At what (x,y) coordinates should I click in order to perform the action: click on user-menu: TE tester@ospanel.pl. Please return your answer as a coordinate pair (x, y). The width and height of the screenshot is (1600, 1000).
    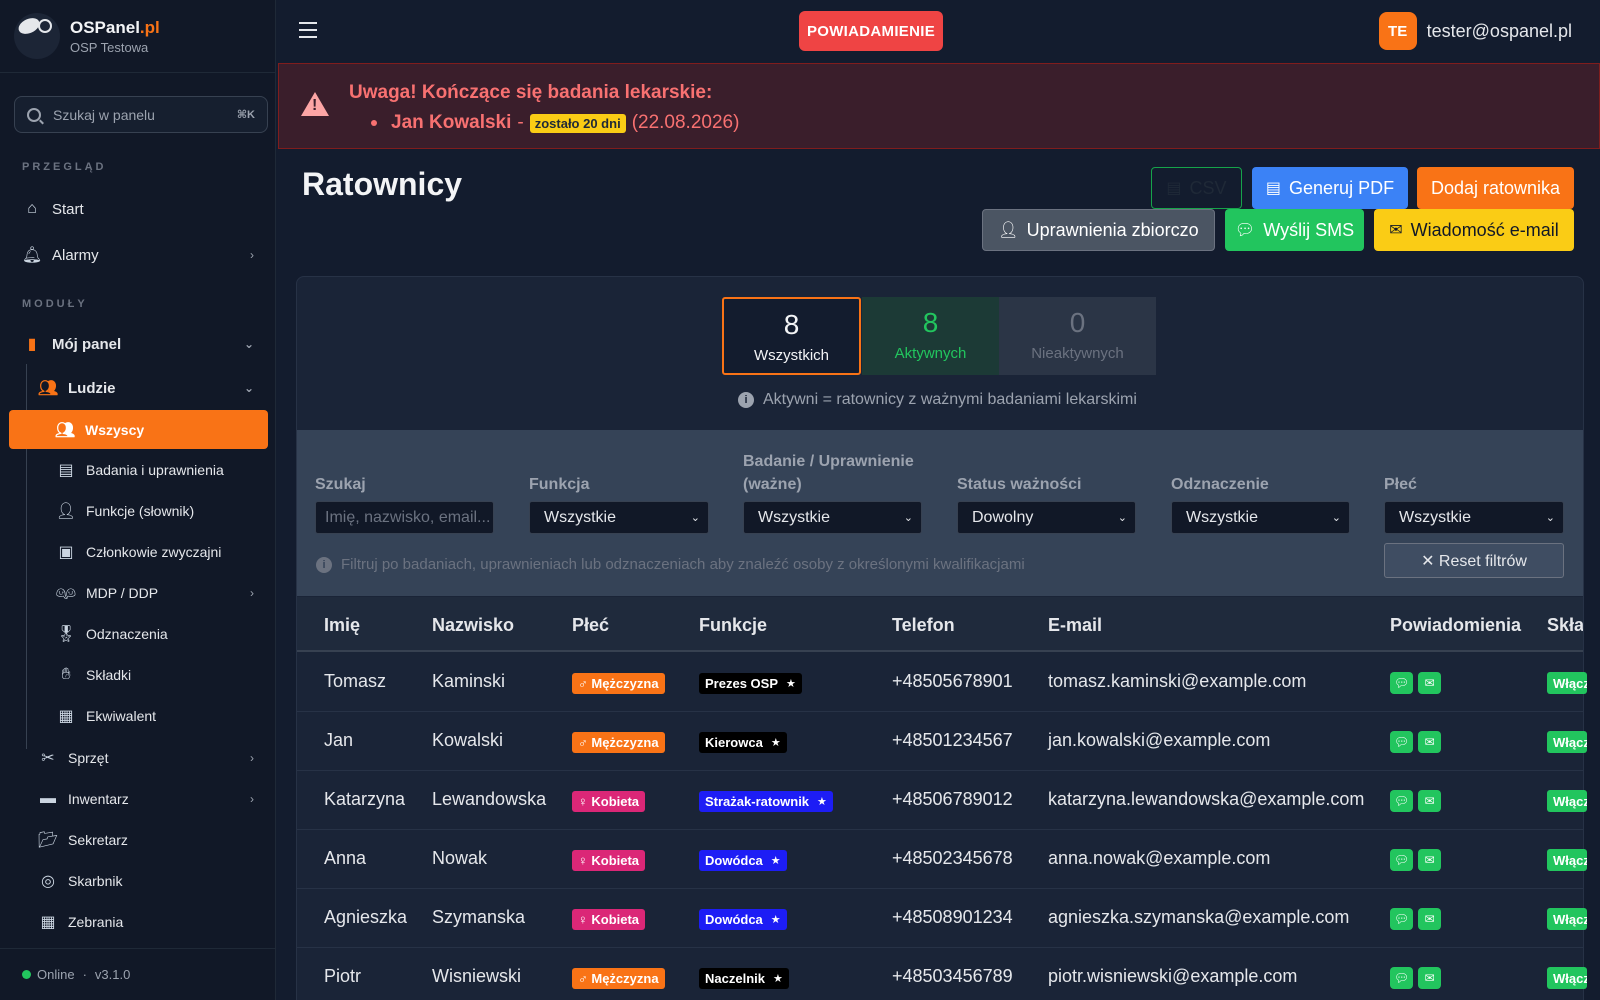
    Looking at the image, I should click on (1475, 31).